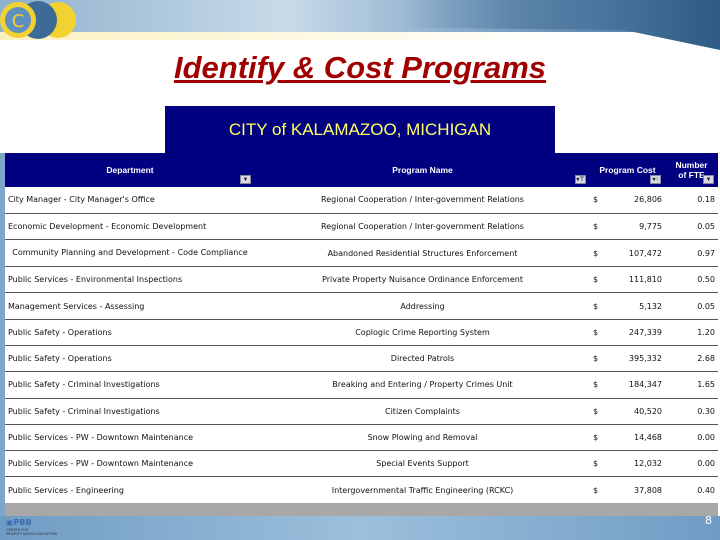  Describe the element at coordinates (32, 532) in the screenshot. I see `footer-logo-sub: CENTER FOR PRIORITY BASED BUDGETING` at that location.